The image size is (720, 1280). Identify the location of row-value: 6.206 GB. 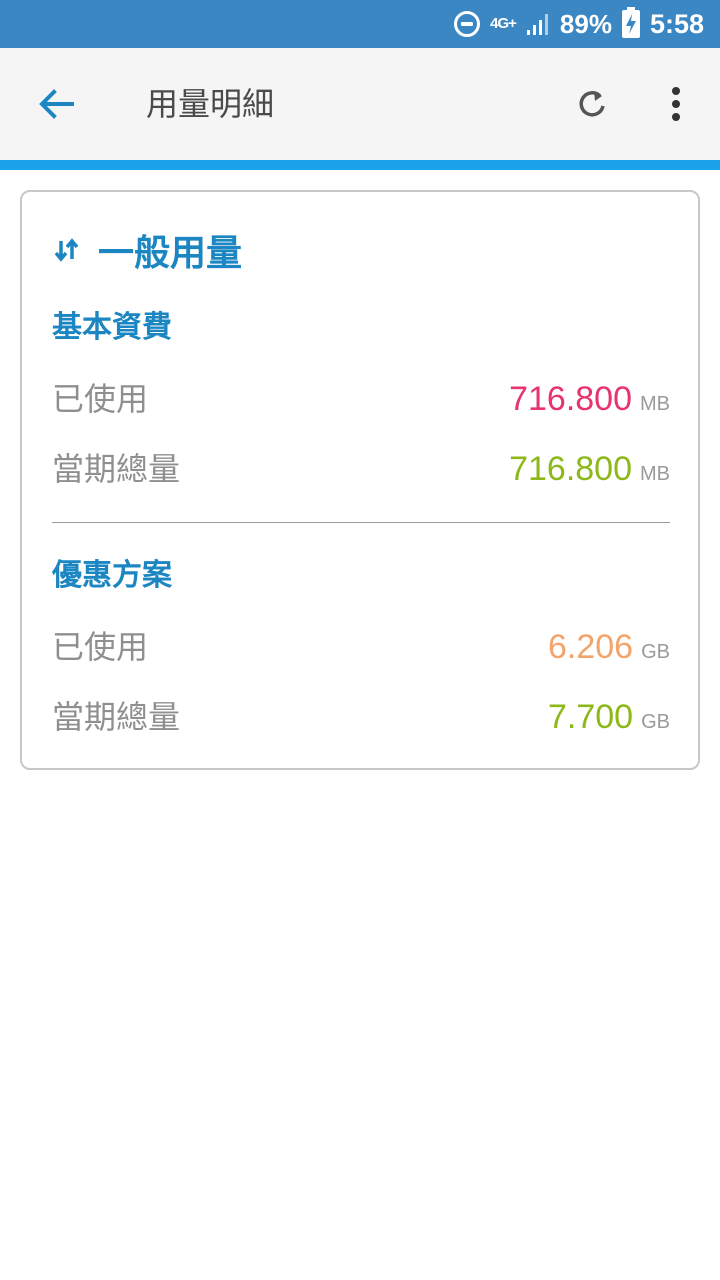
(609, 647).